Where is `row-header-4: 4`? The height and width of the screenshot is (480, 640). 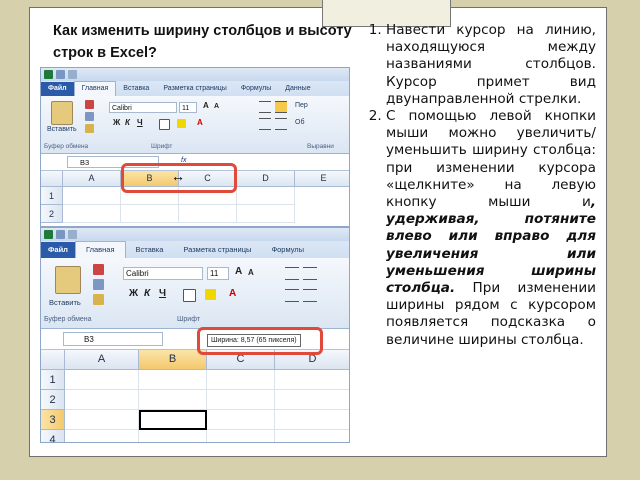
row-header-4: 4 is located at coordinates (53, 436).